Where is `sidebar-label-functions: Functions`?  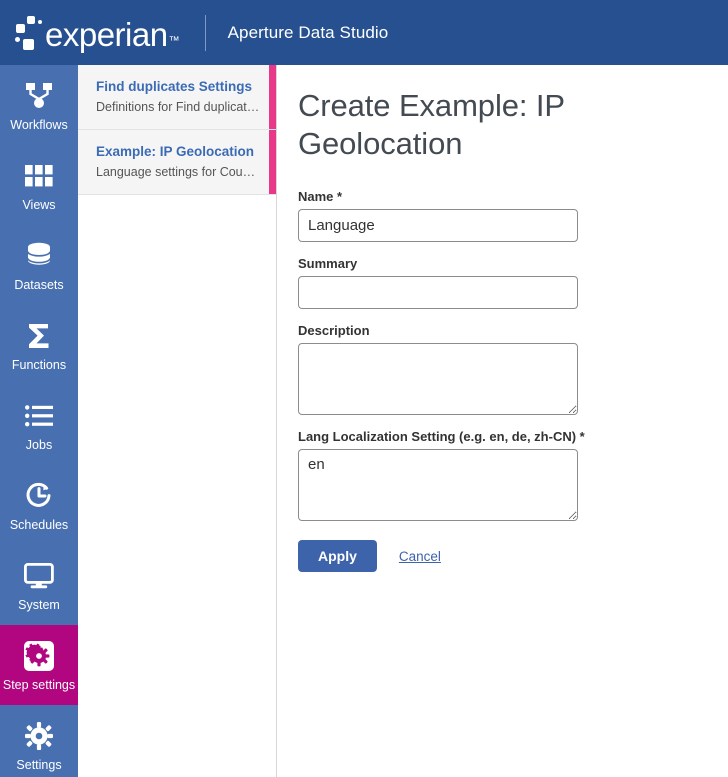
sidebar-label-functions: Functions is located at coordinates (39, 365).